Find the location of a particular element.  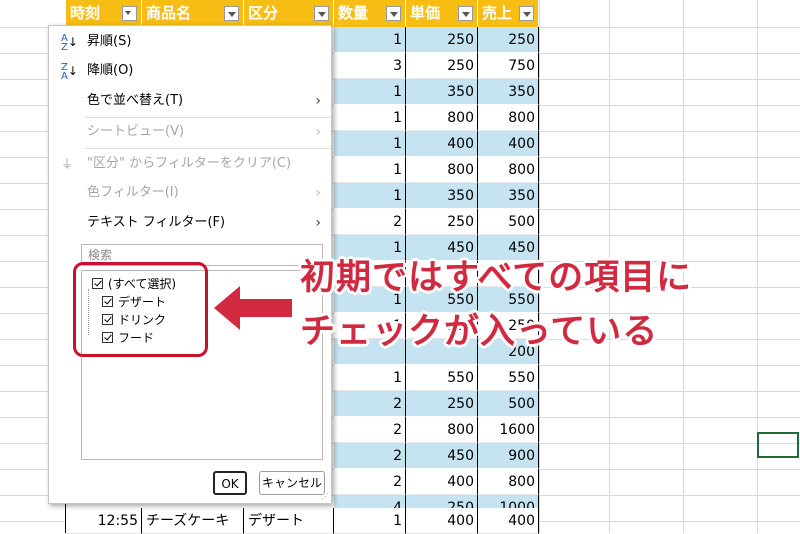

sort-ascending-item: A Z↓ 昇順(S) is located at coordinates (190, 42).